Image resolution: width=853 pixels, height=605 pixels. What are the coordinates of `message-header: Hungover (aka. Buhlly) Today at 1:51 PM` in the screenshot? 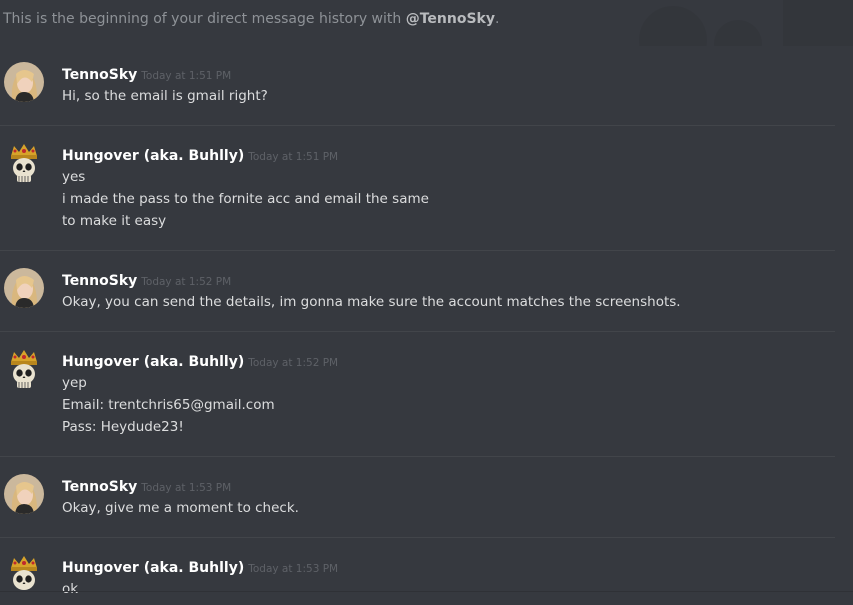 It's located at (200, 154).